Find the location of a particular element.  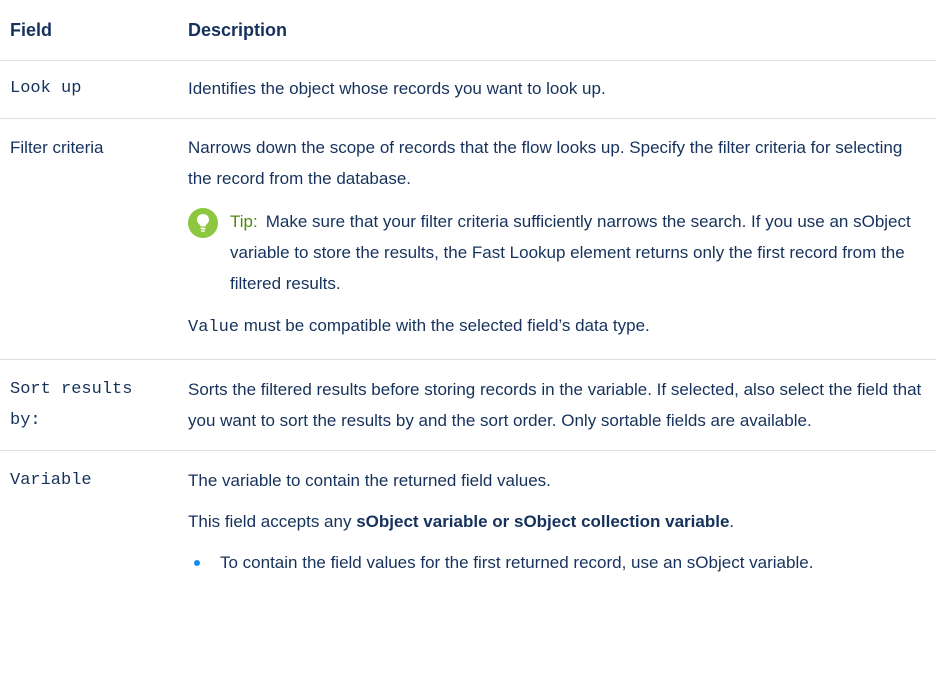

table-header: Field Description is located at coordinates (468, 30).